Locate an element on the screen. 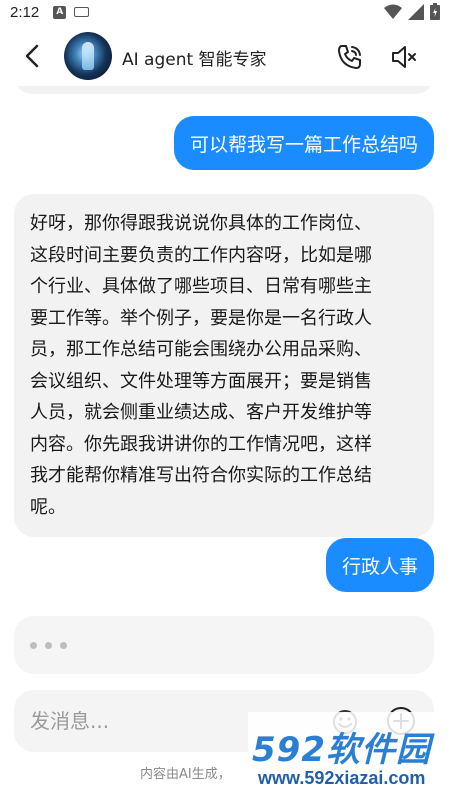  chat-header: AI agent 智能专家 is located at coordinates (225, 57).